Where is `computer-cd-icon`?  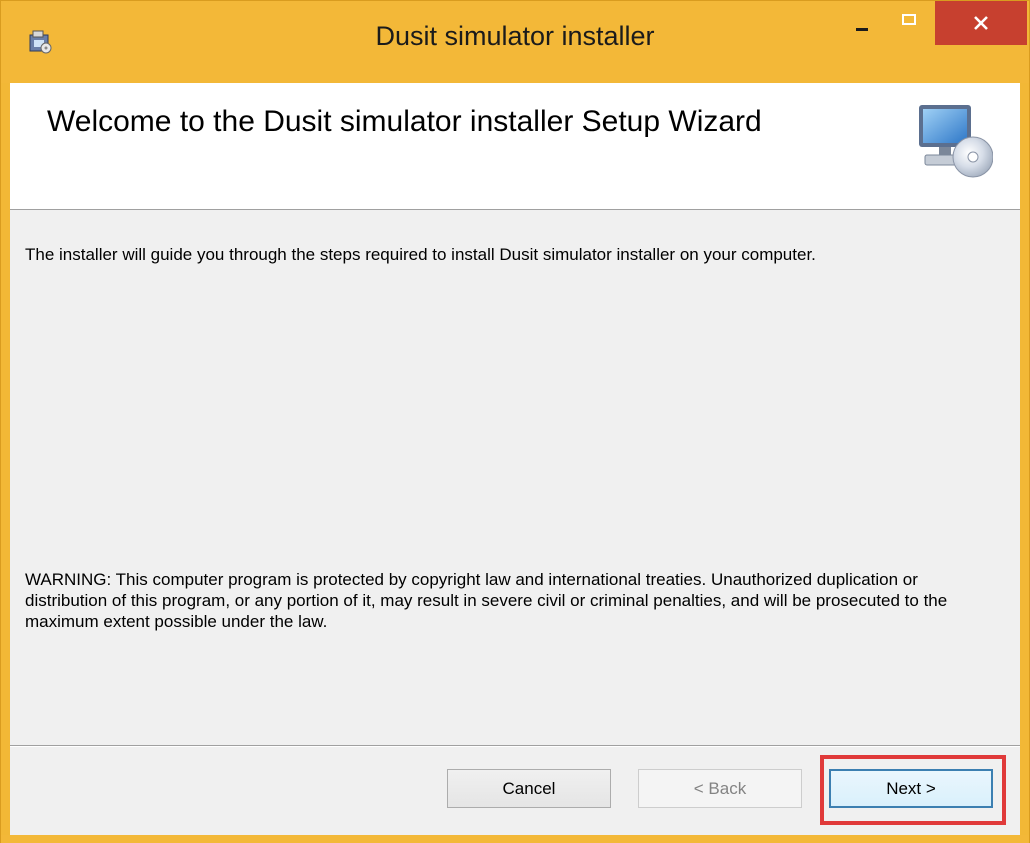 computer-cd-icon is located at coordinates (956, 141).